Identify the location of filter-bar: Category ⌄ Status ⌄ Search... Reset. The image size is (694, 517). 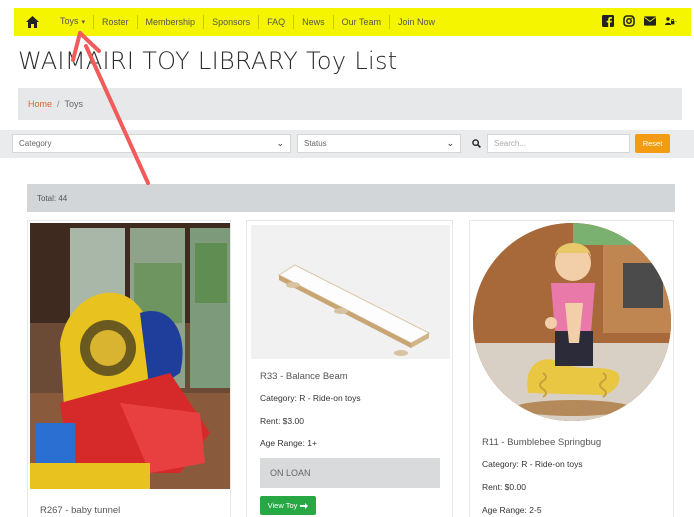
(347, 144).